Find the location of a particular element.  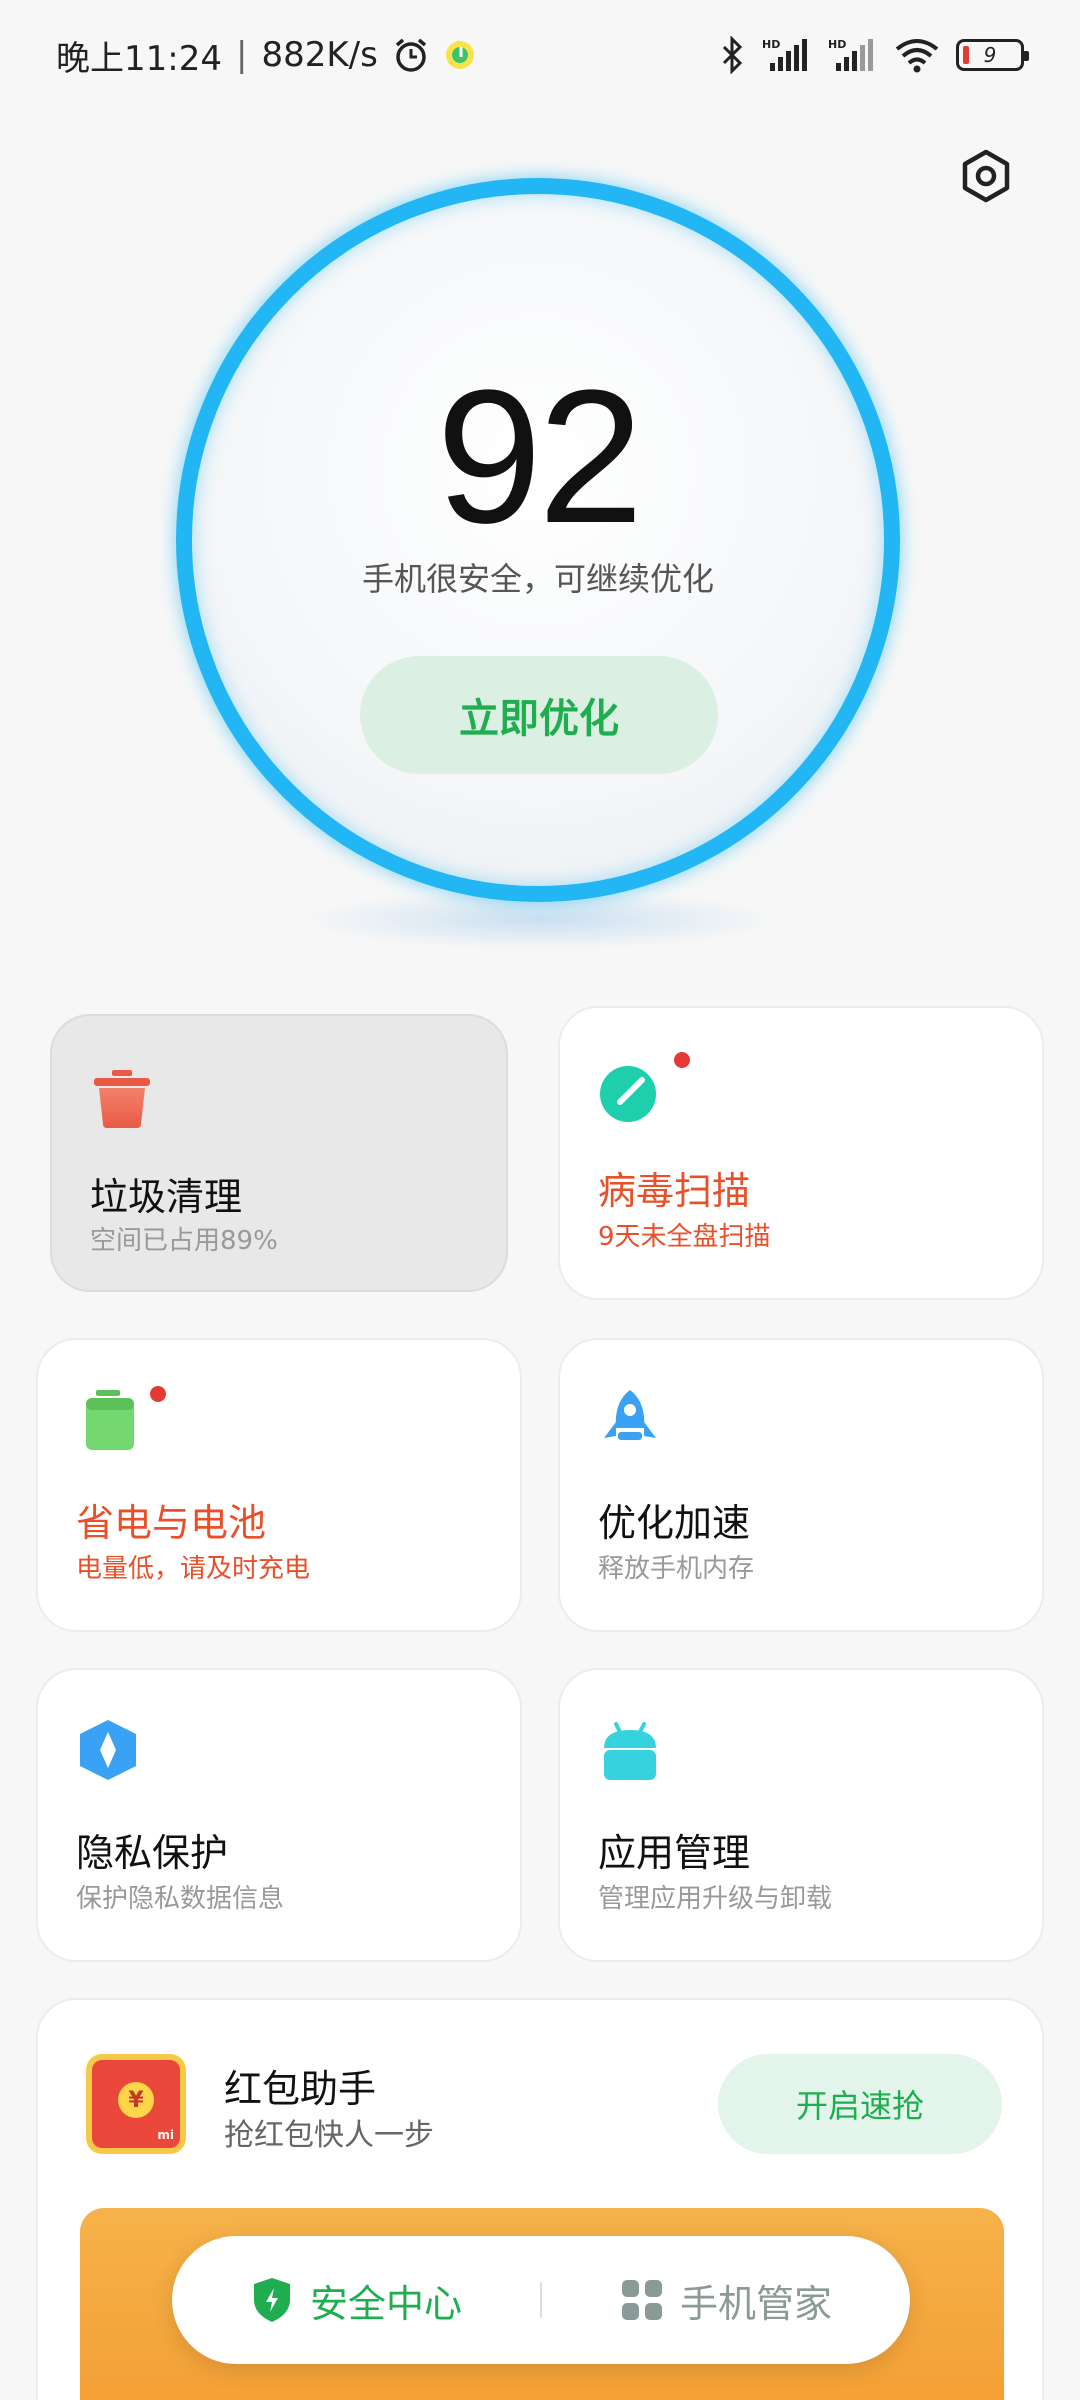

shield-icon is located at coordinates (271, 2300).